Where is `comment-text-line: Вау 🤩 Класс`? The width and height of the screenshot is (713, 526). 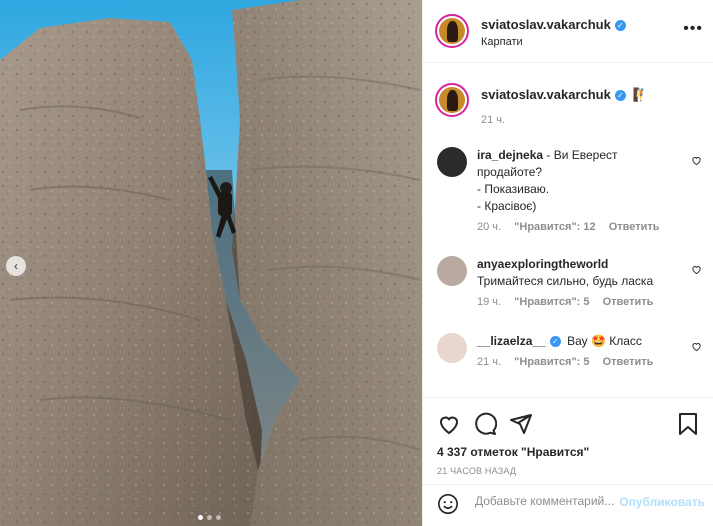
comment-text-line: Вау 🤩 Класс is located at coordinates (604, 341).